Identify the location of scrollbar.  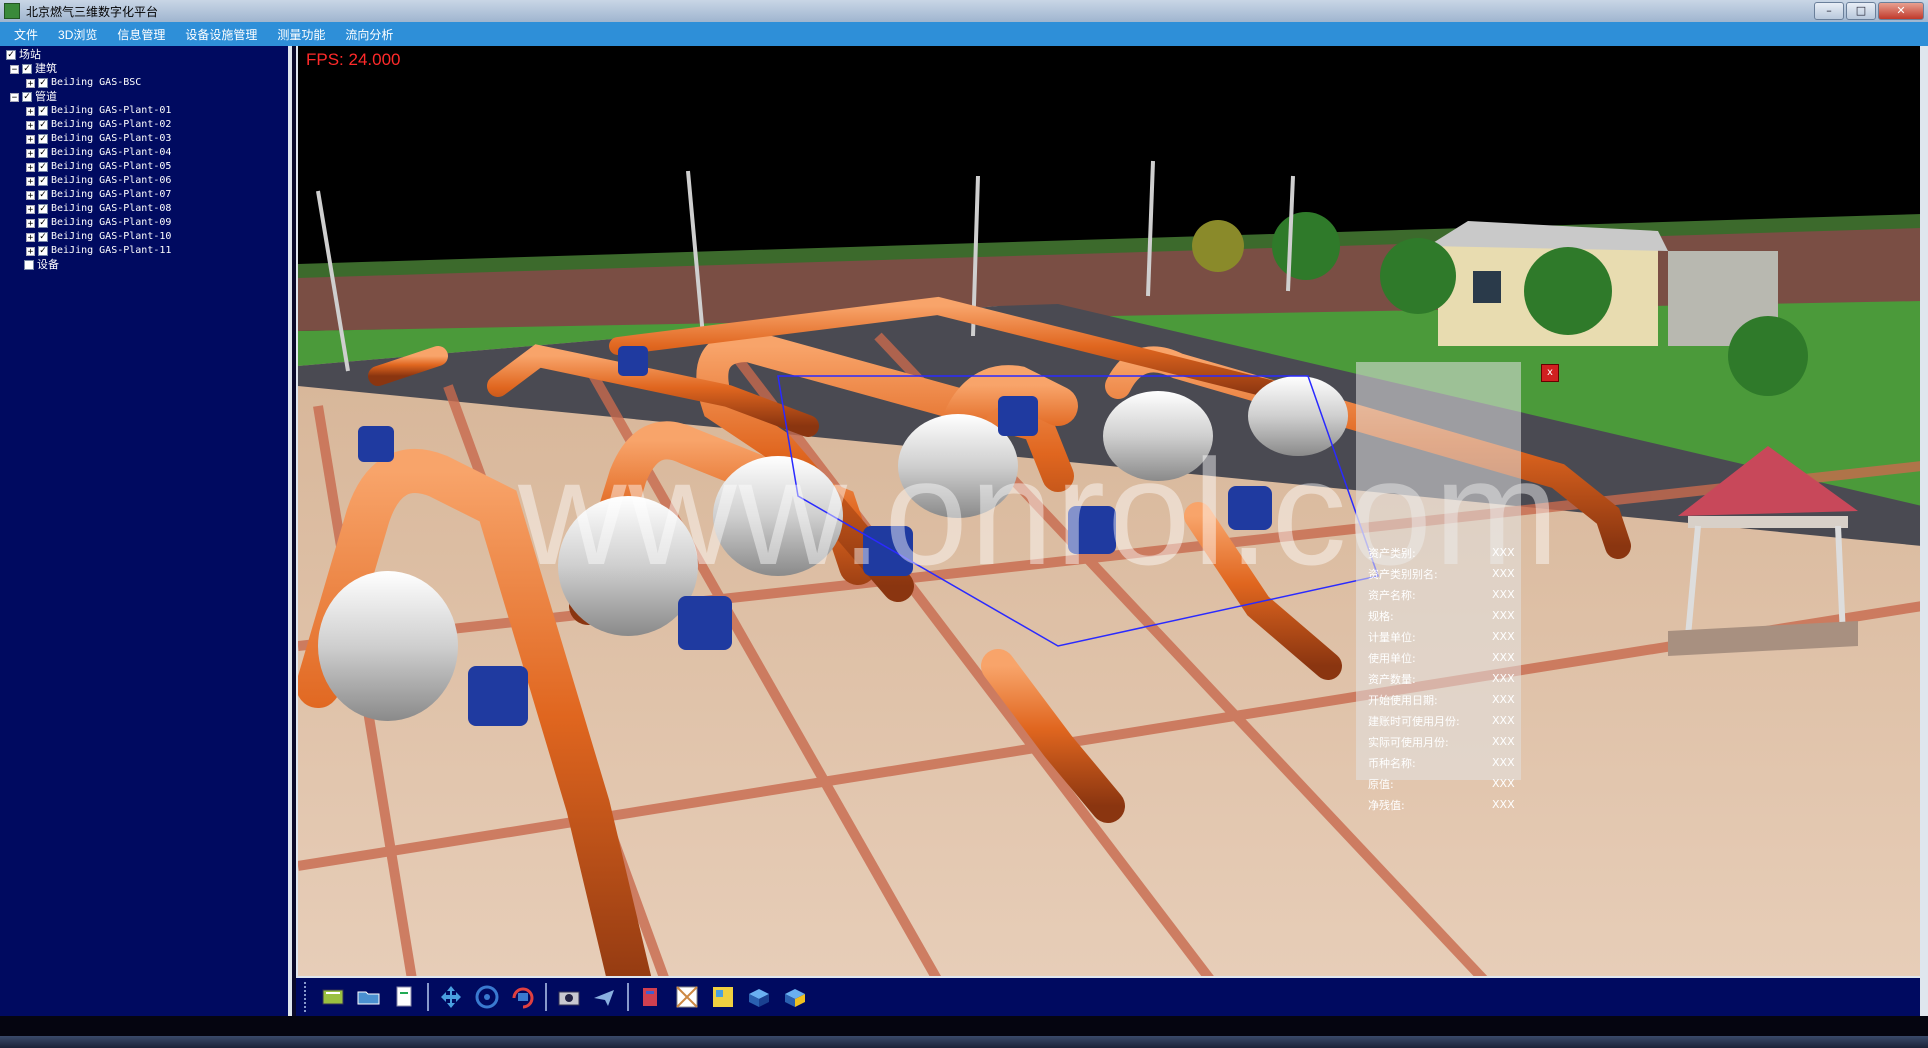
(1924, 531).